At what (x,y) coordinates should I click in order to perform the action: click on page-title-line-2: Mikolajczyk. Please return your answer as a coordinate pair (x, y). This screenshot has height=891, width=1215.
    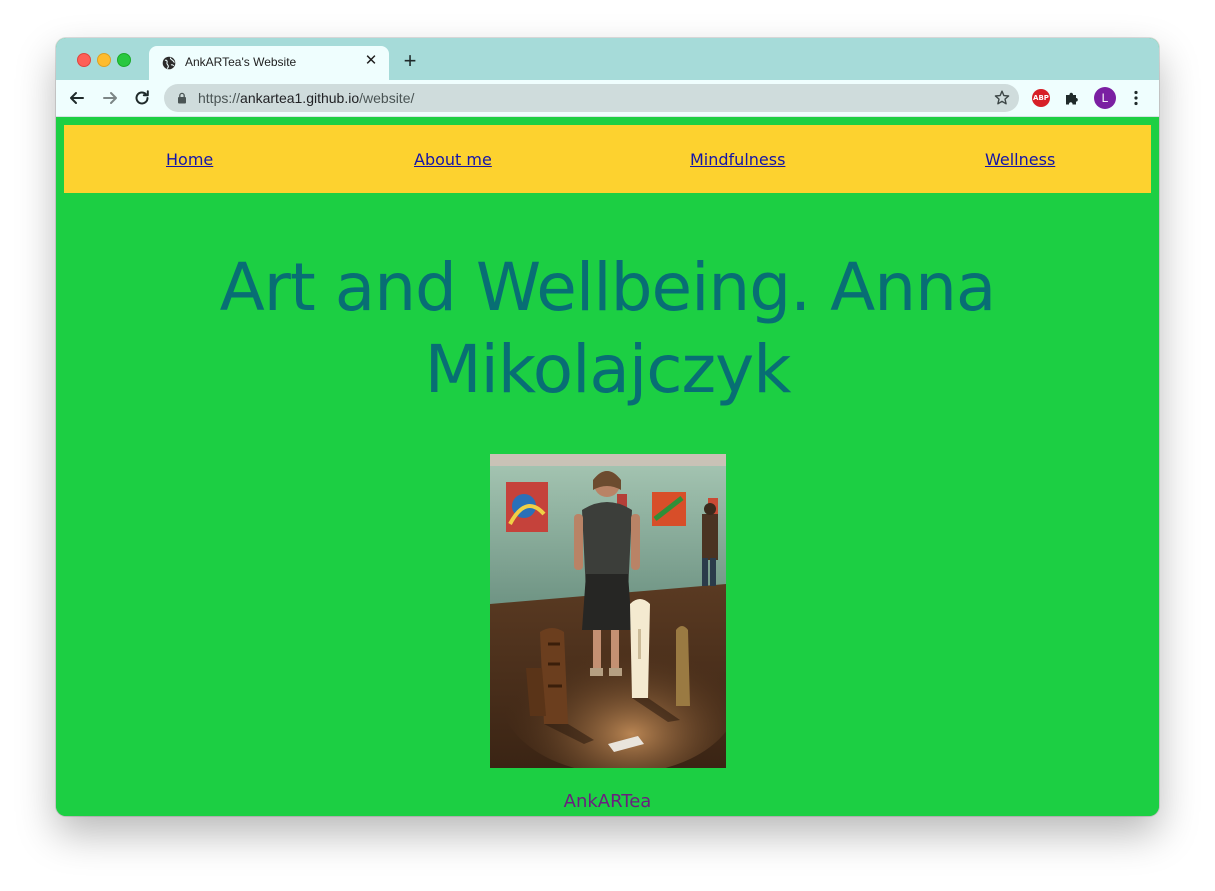
    Looking at the image, I should click on (608, 369).